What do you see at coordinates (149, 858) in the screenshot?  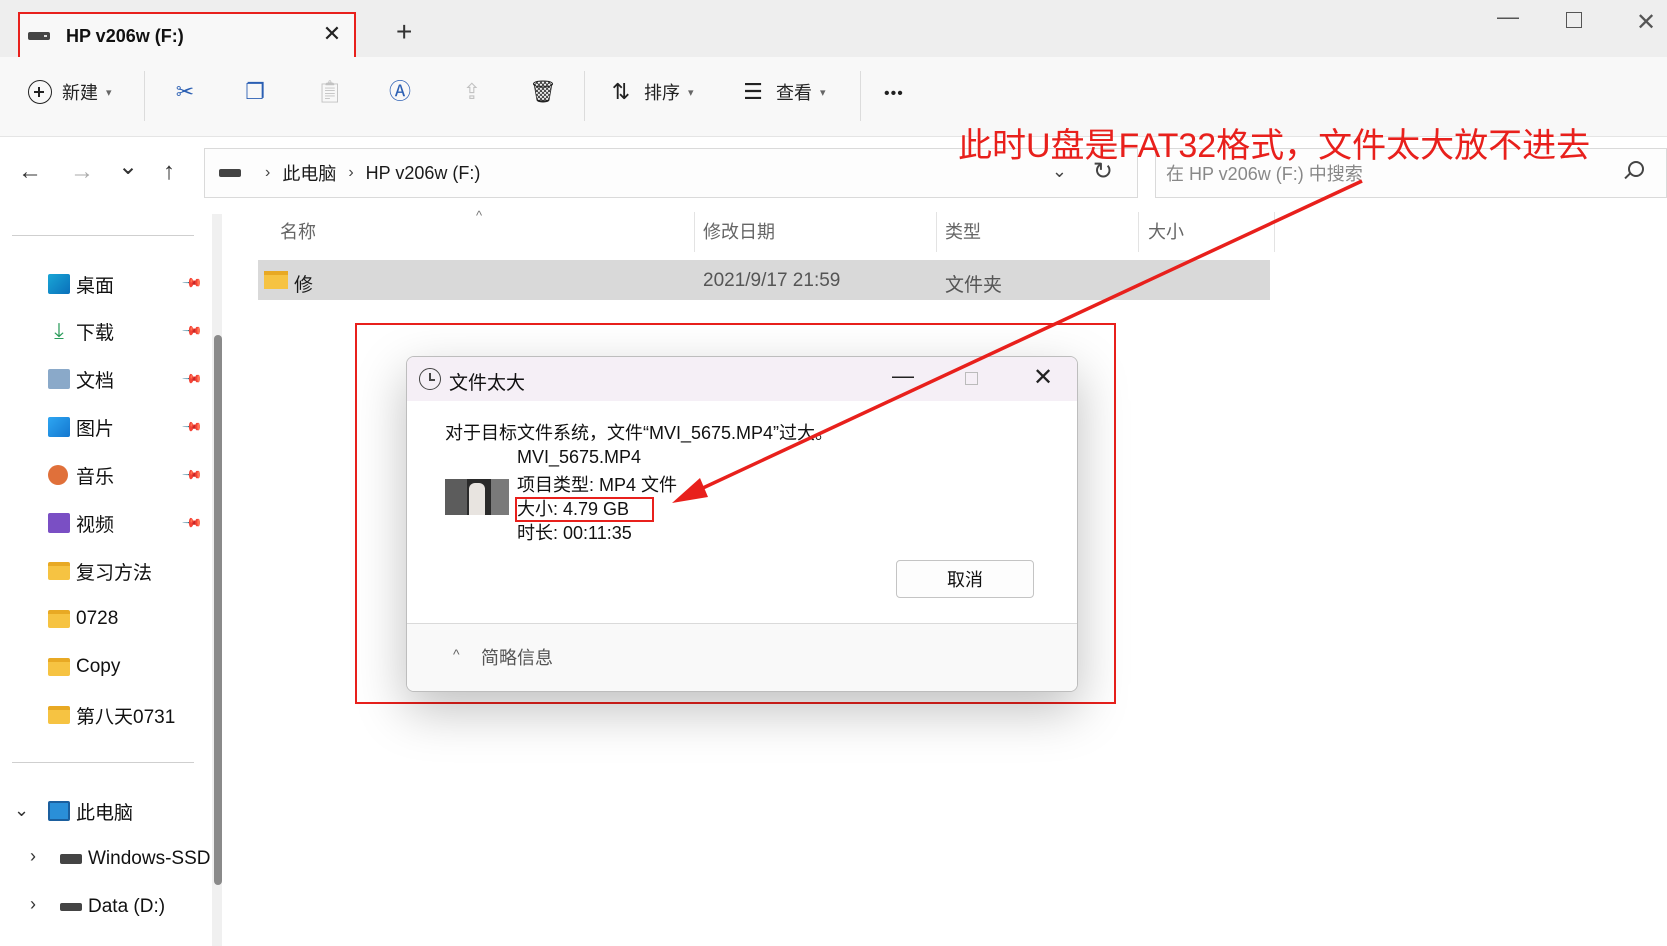 I see `sidebar-item-label: Windows-SSD` at bounding box center [149, 858].